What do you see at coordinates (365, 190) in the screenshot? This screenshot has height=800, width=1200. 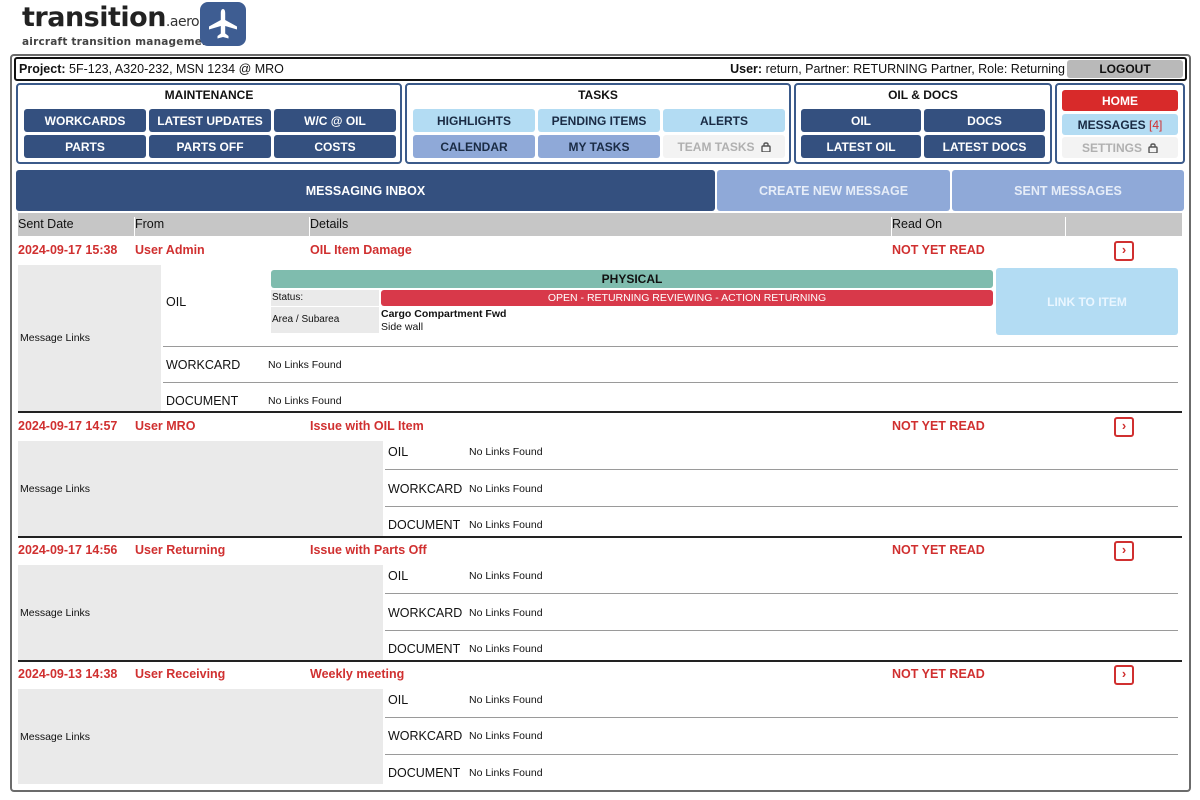 I see `tab-messaging-inbox: MESSAGING INBOX` at bounding box center [365, 190].